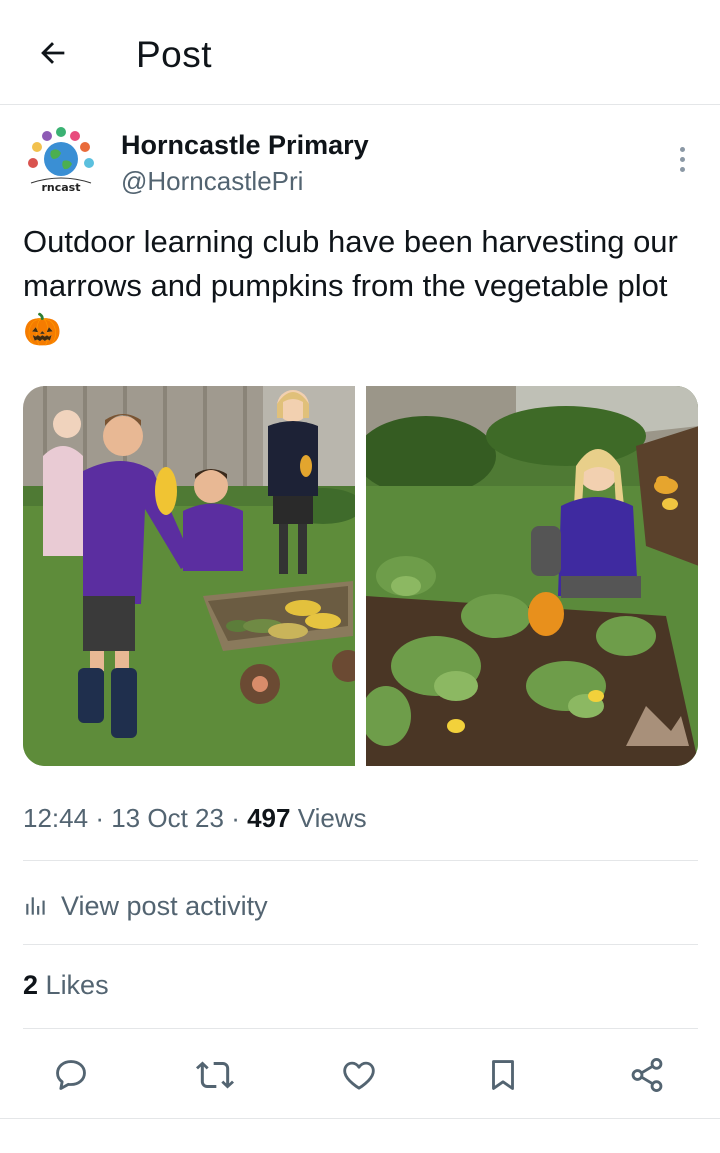 The image size is (720, 1153). What do you see at coordinates (245, 145) in the screenshot?
I see `author-name: Horncastle Primary` at bounding box center [245, 145].